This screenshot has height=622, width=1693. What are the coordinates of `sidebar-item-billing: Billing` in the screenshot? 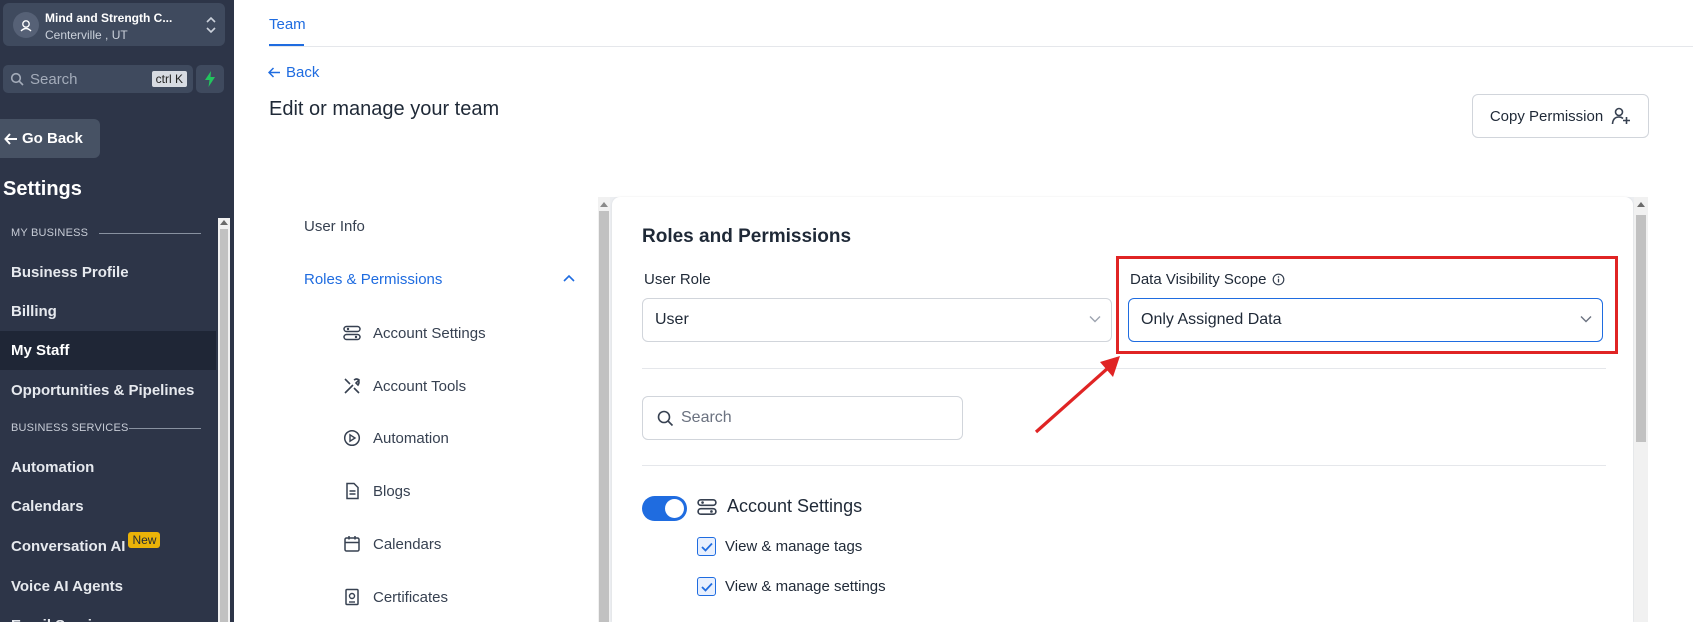 It's located at (108, 311).